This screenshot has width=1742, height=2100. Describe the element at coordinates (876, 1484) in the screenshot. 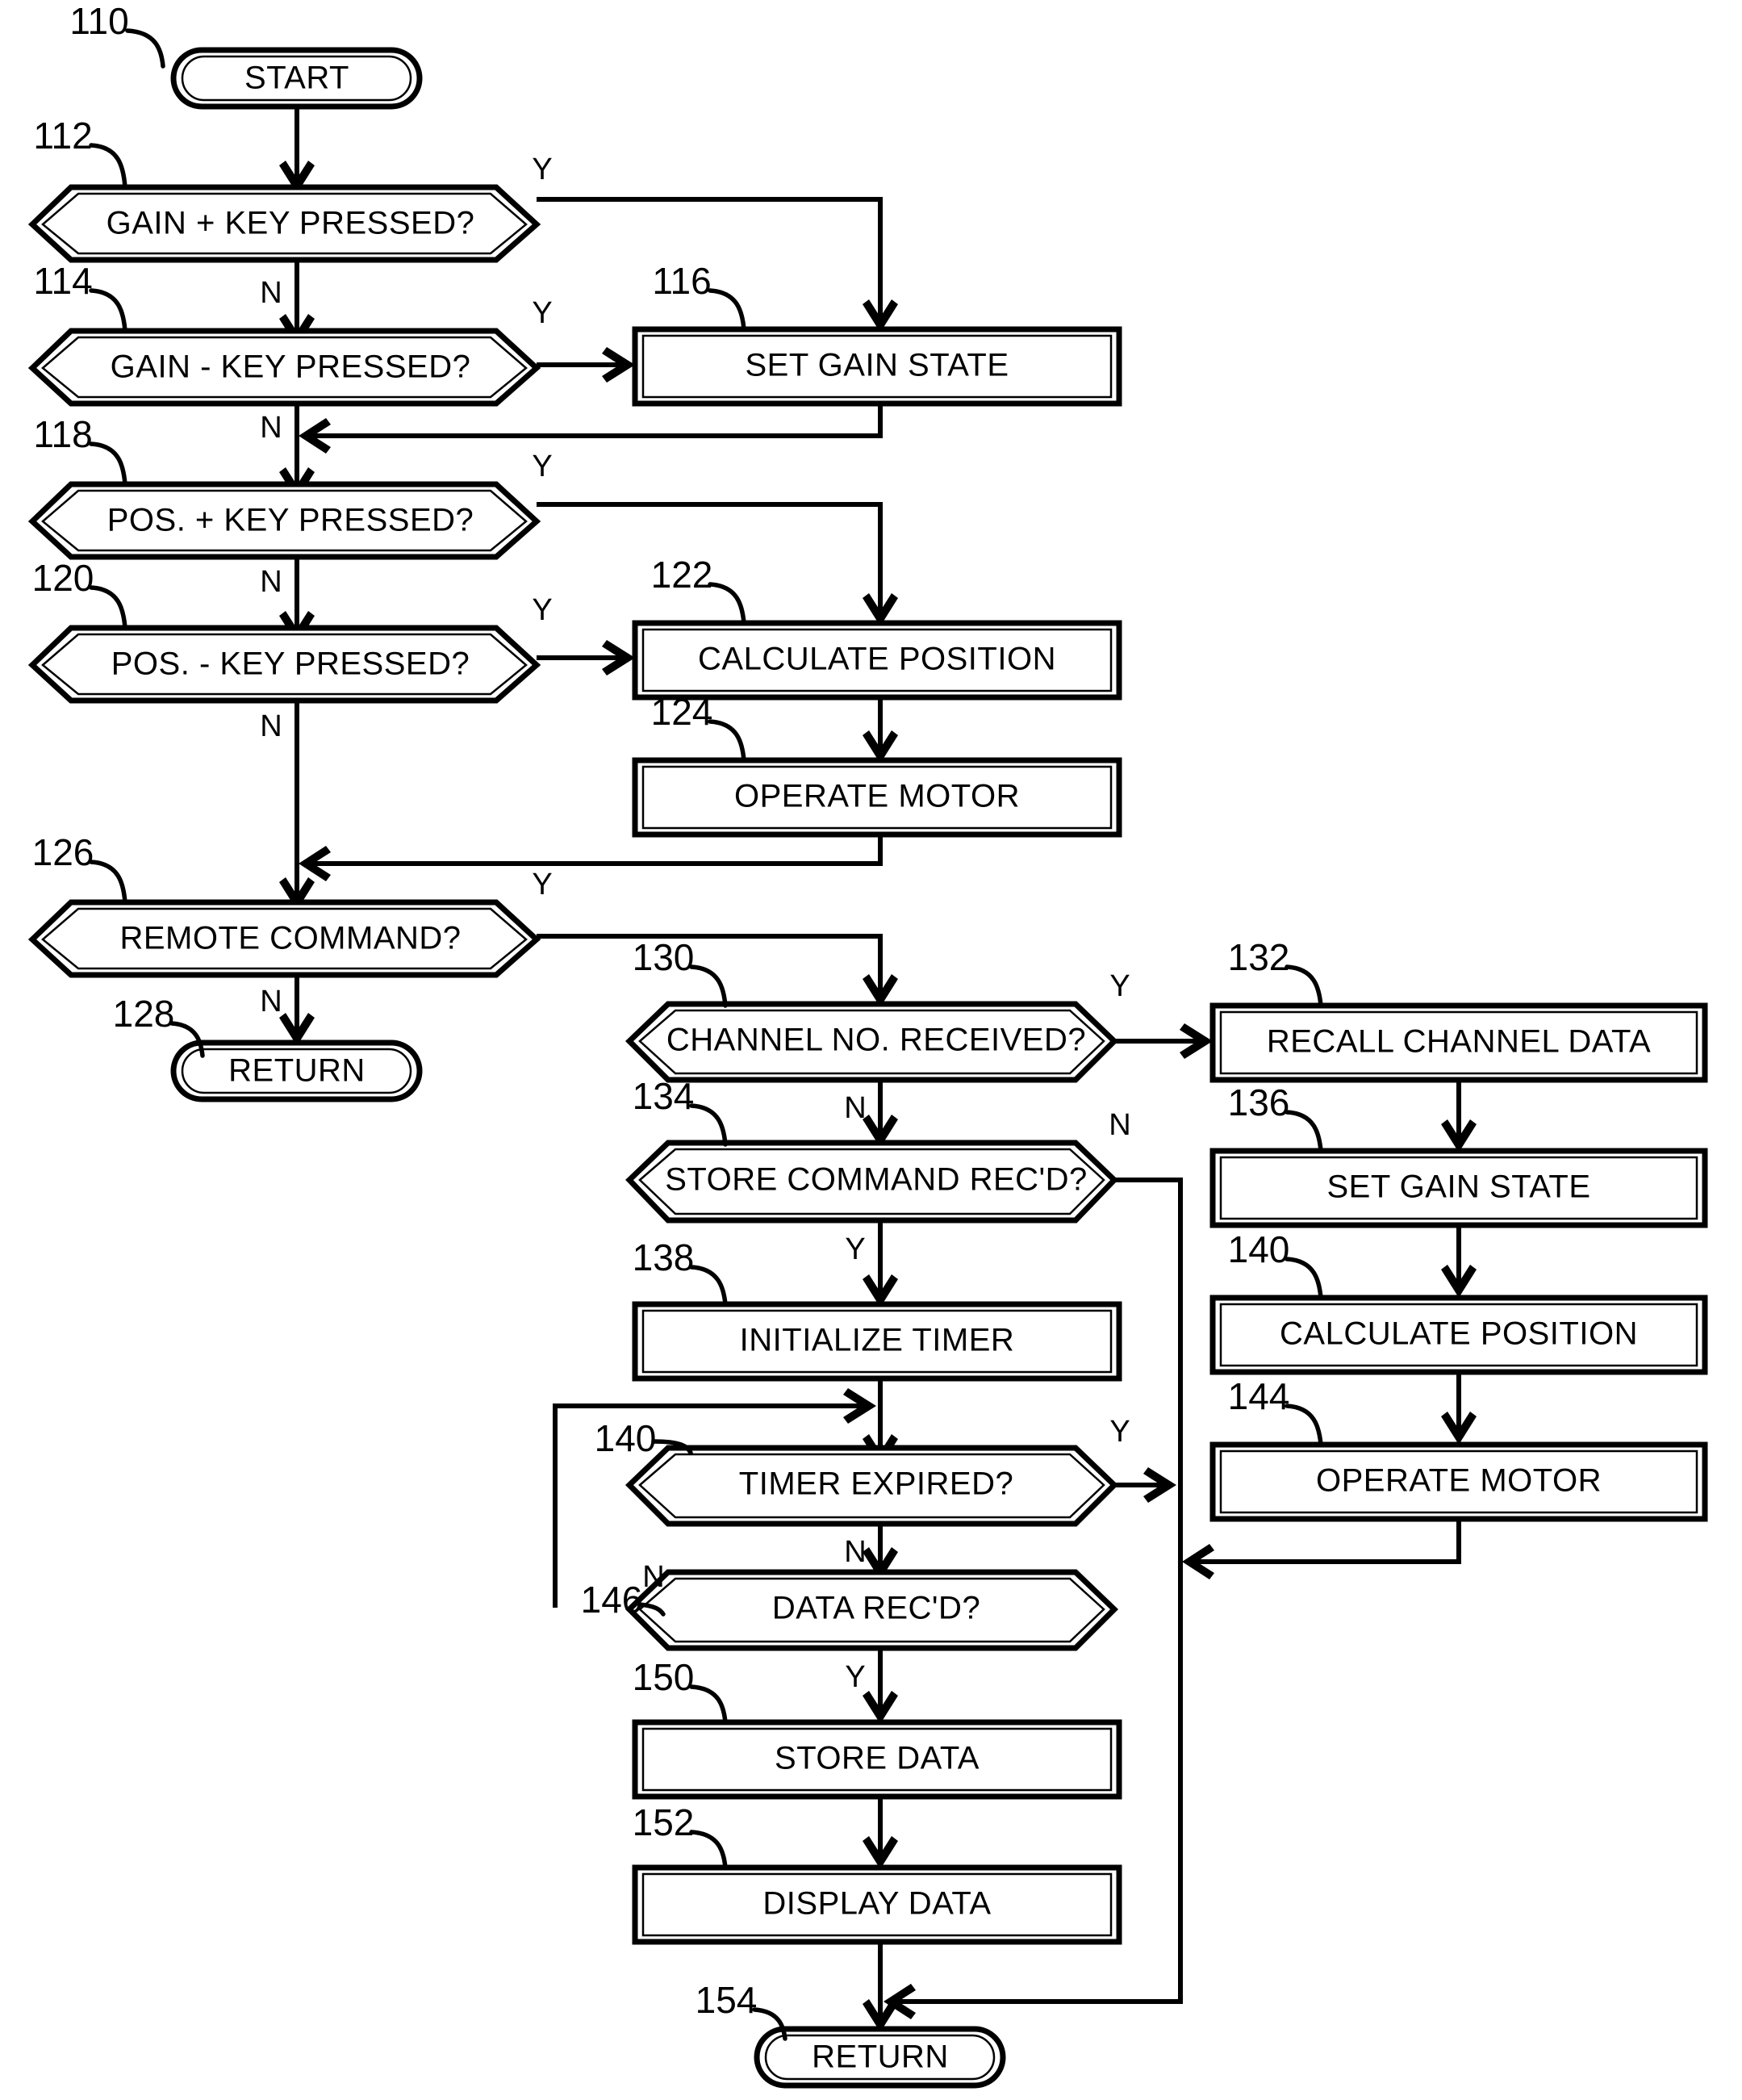

I see `node-label-140d: TIMER EXPIRED?` at that location.